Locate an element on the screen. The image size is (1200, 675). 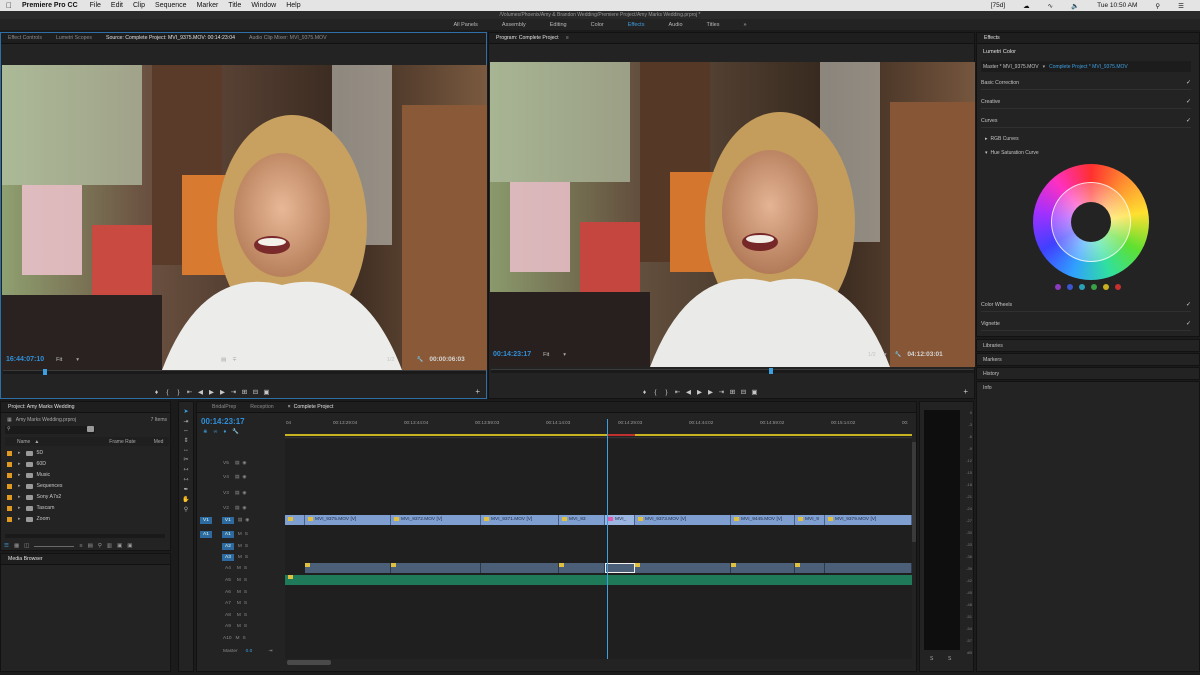
bin-tascam: ▸ Tascam is located at coordinates (30, 508).